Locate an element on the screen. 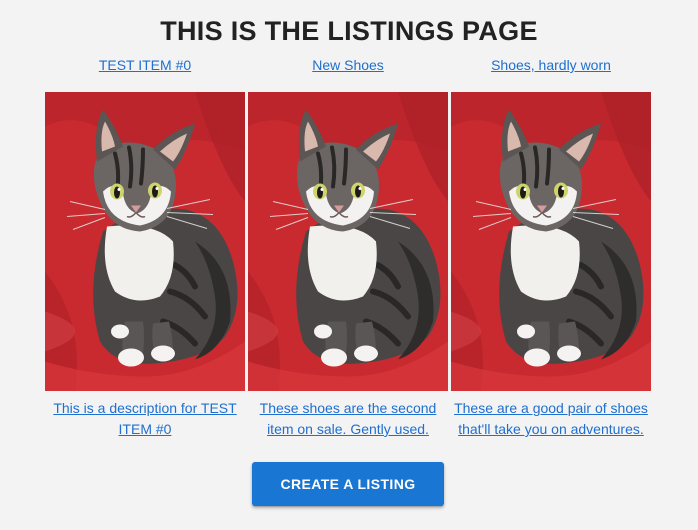  listing-description-link: This is a description for TEST ITEM #0 is located at coordinates (145, 419).